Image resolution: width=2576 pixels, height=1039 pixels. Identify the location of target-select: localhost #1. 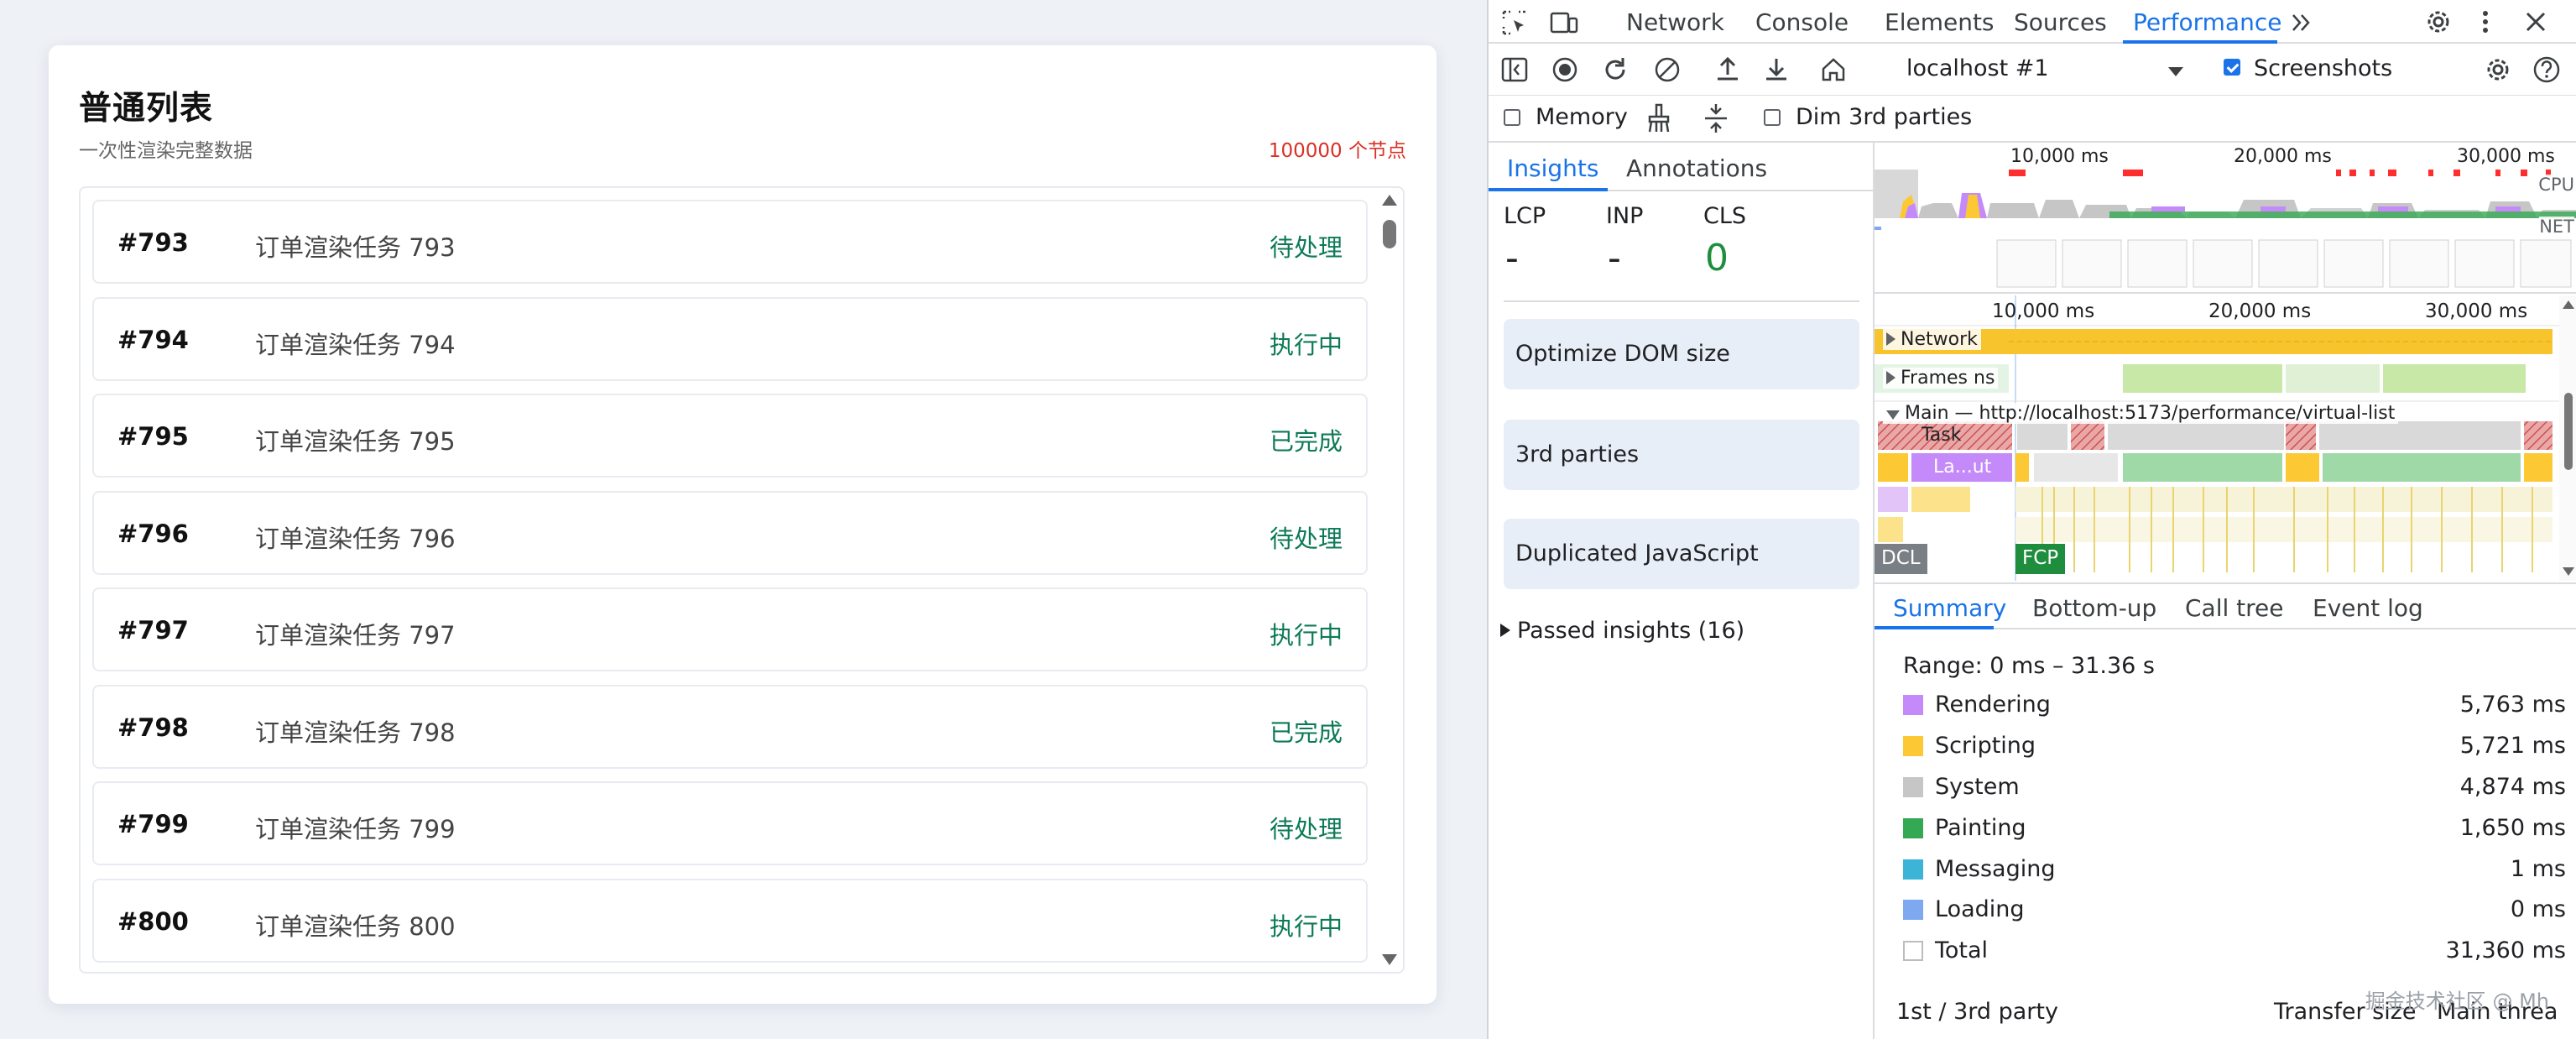
(1977, 68).